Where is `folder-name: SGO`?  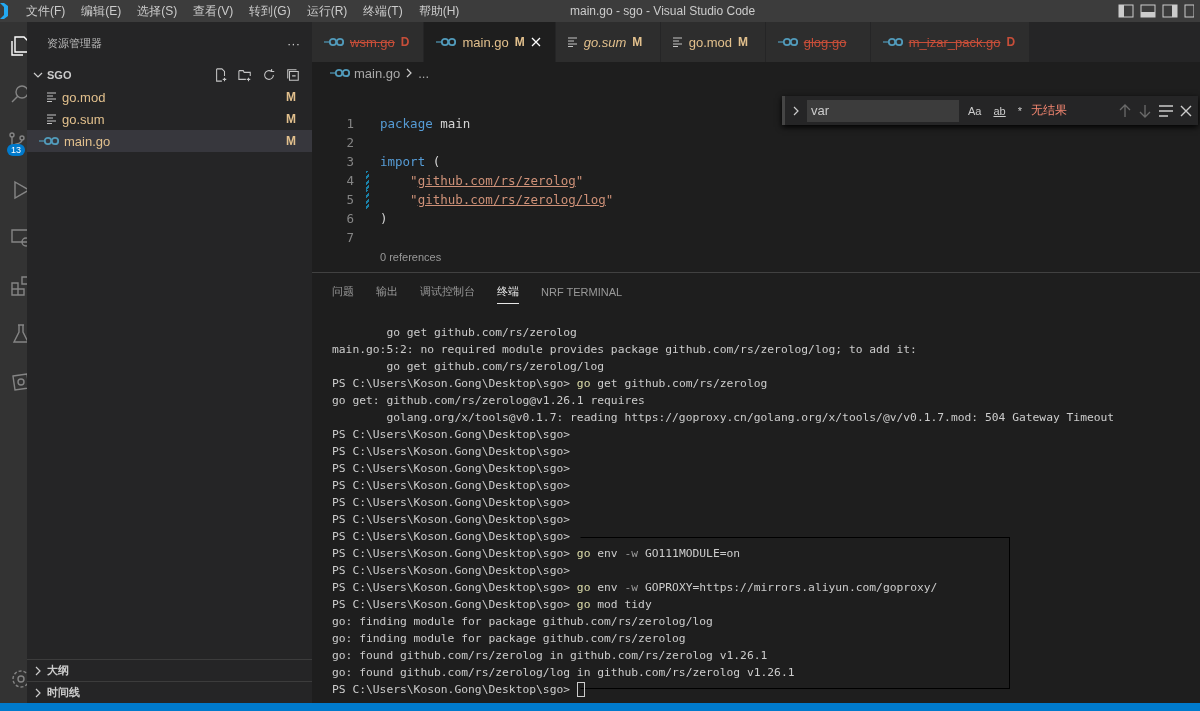
folder-name: SGO is located at coordinates (128, 75).